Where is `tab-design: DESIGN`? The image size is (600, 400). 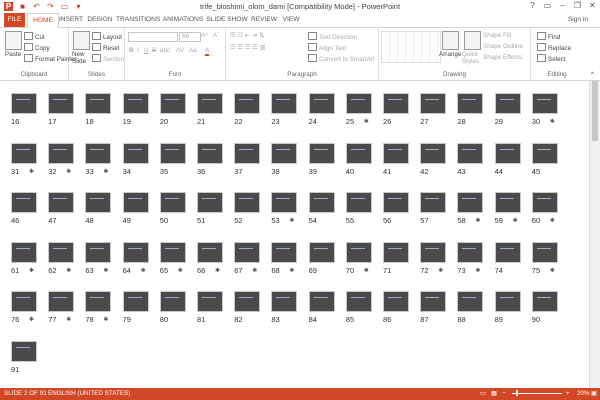 tab-design: DESIGN is located at coordinates (100, 20).